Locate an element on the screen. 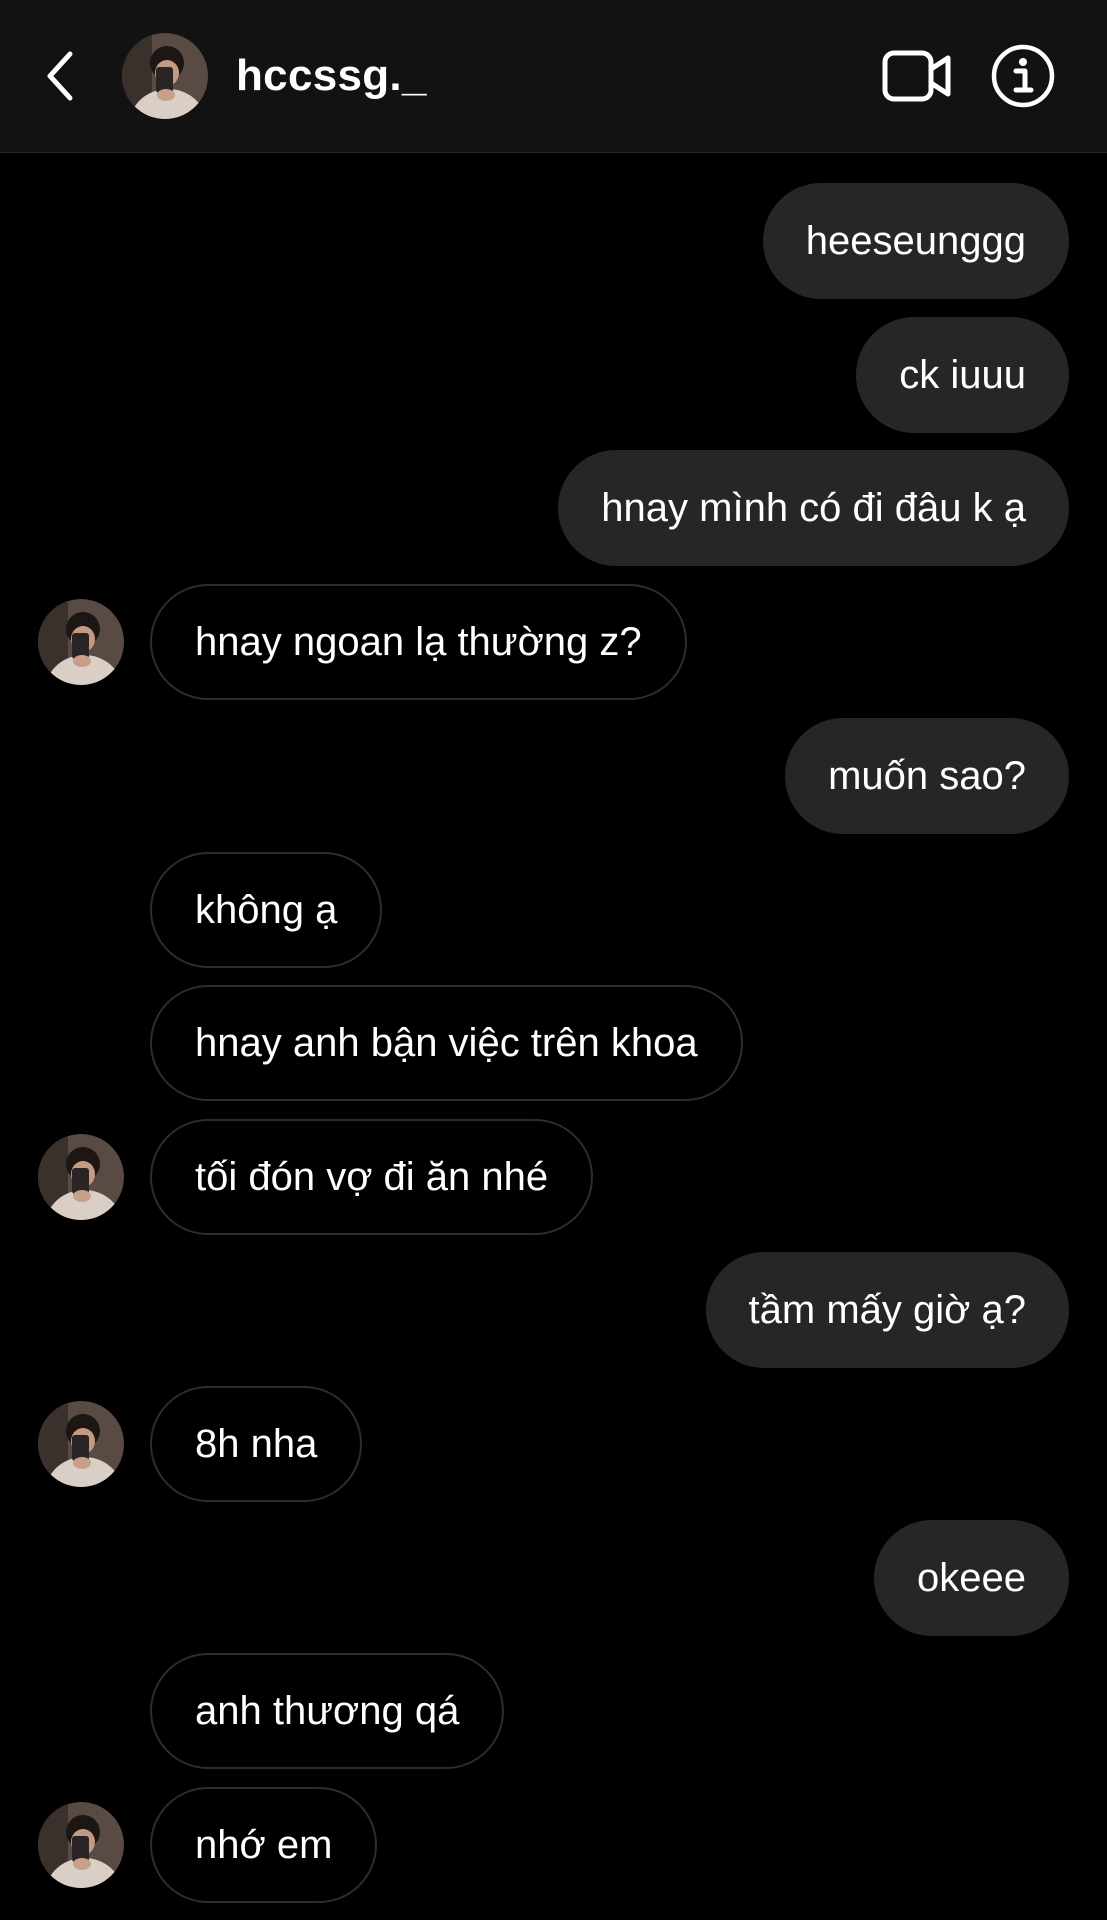  message-text: anh thương qá is located at coordinates (327, 1711).